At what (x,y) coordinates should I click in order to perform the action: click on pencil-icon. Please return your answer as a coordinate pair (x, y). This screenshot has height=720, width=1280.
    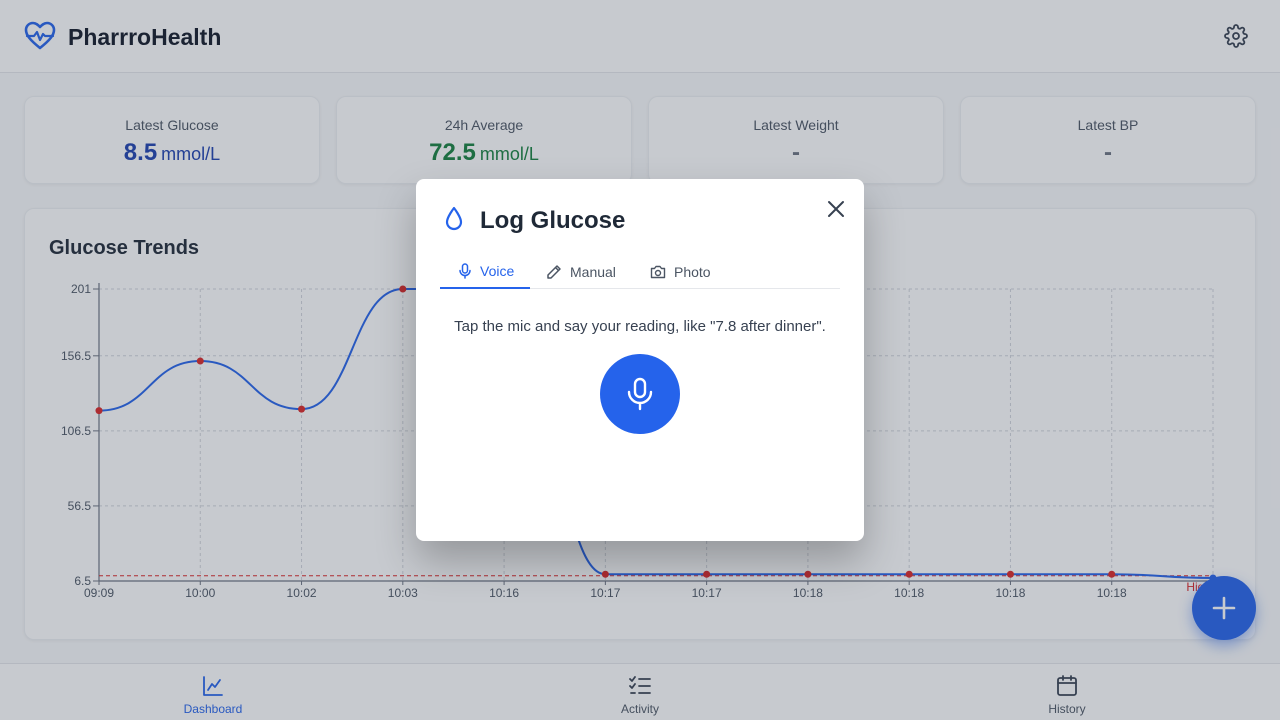
    Looking at the image, I should click on (554, 272).